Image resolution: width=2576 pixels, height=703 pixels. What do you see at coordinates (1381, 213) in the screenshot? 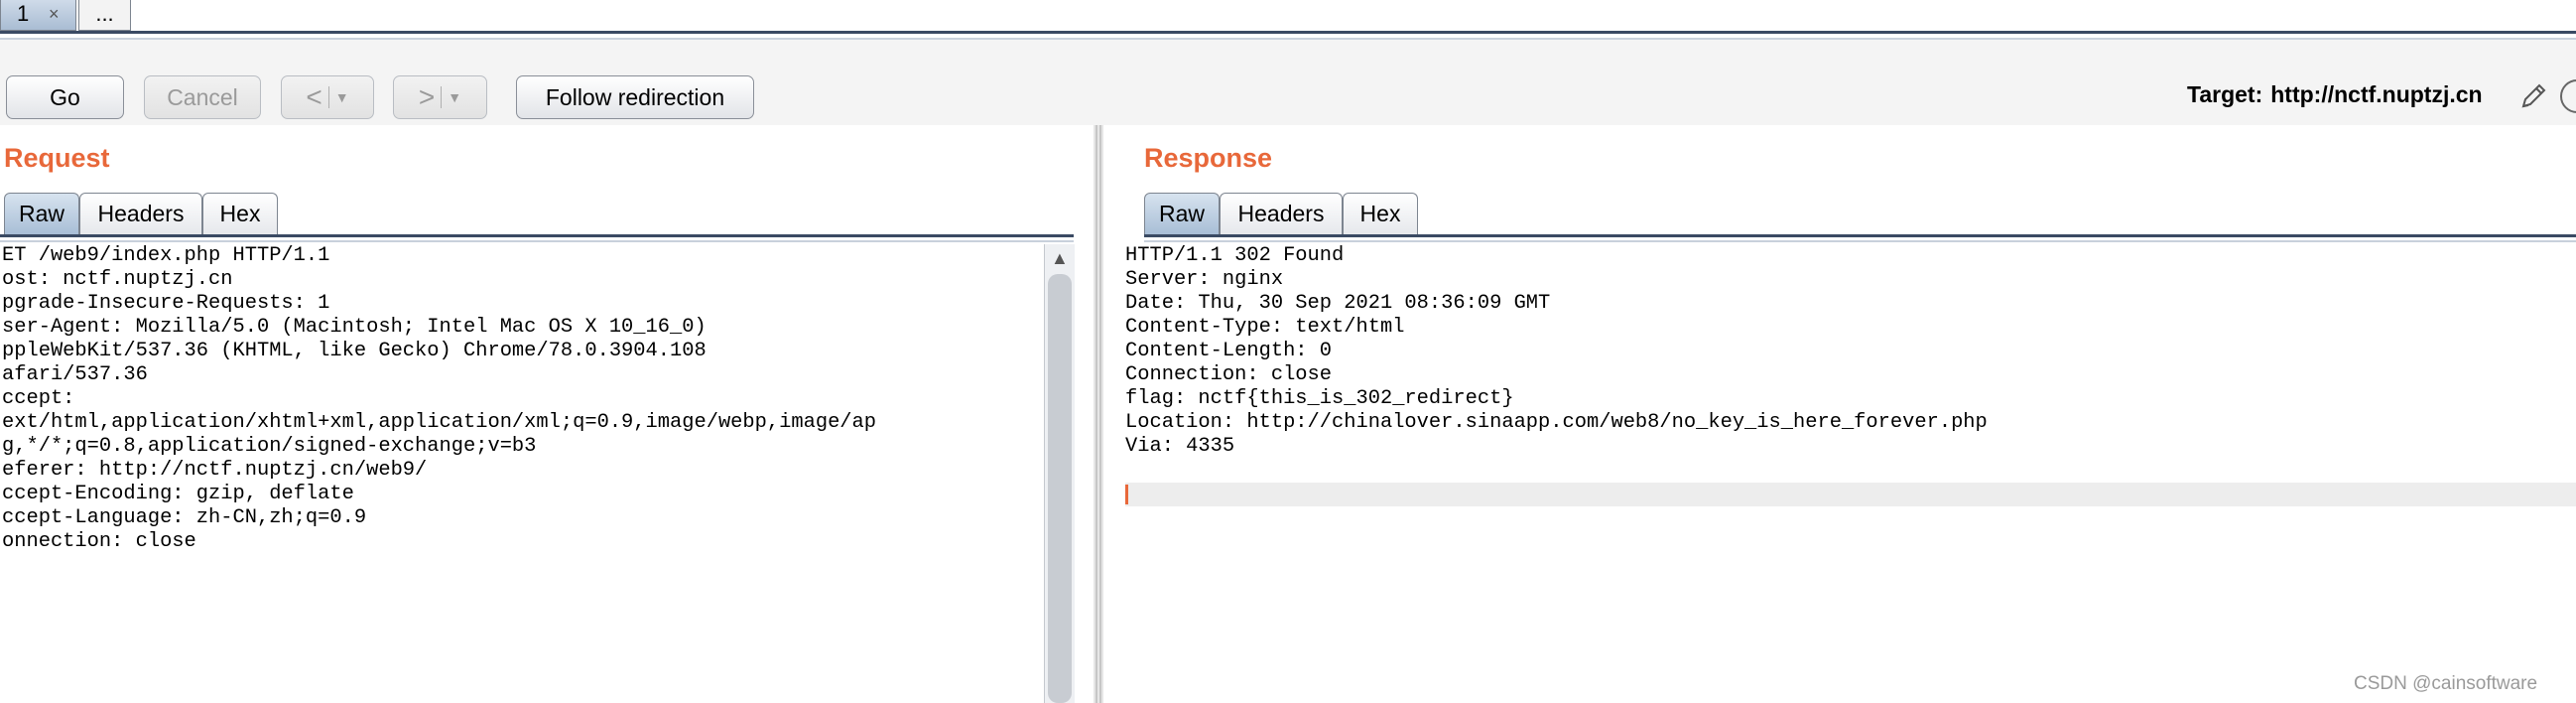
I see `response-tab-hex: Hex` at bounding box center [1381, 213].